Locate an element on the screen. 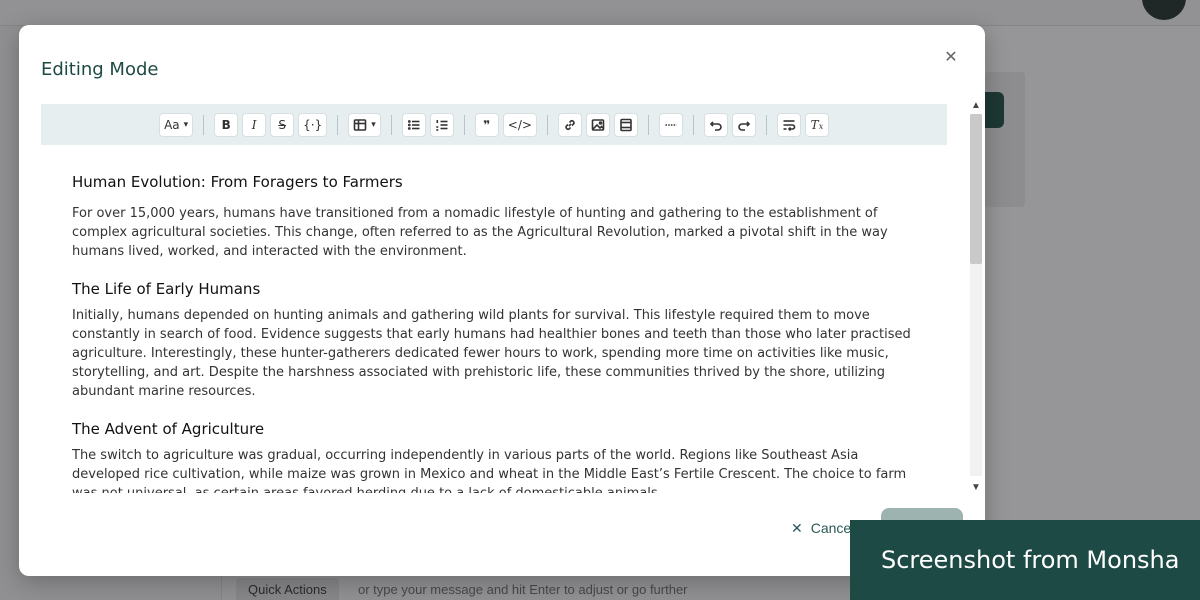 The height and width of the screenshot is (600, 1200). cancel-label: Cancel is located at coordinates (832, 528).